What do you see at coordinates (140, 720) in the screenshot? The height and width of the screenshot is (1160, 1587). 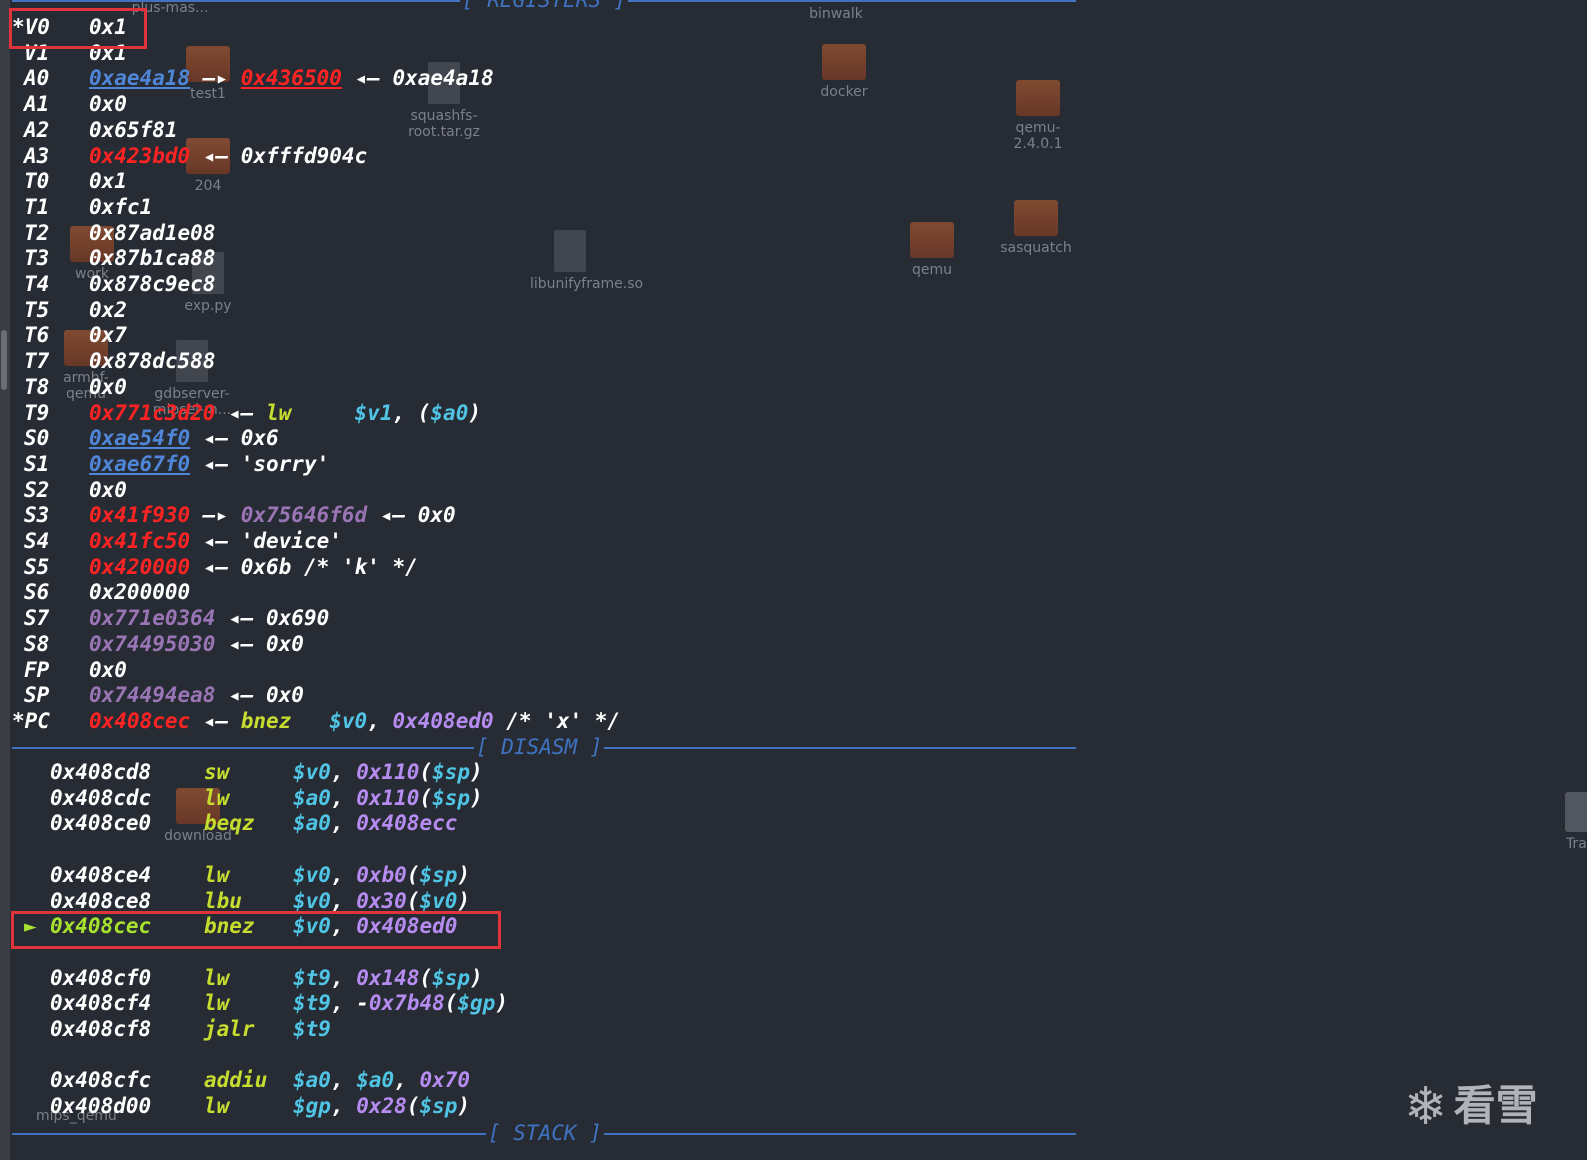 I see `token: 0x408cec` at bounding box center [140, 720].